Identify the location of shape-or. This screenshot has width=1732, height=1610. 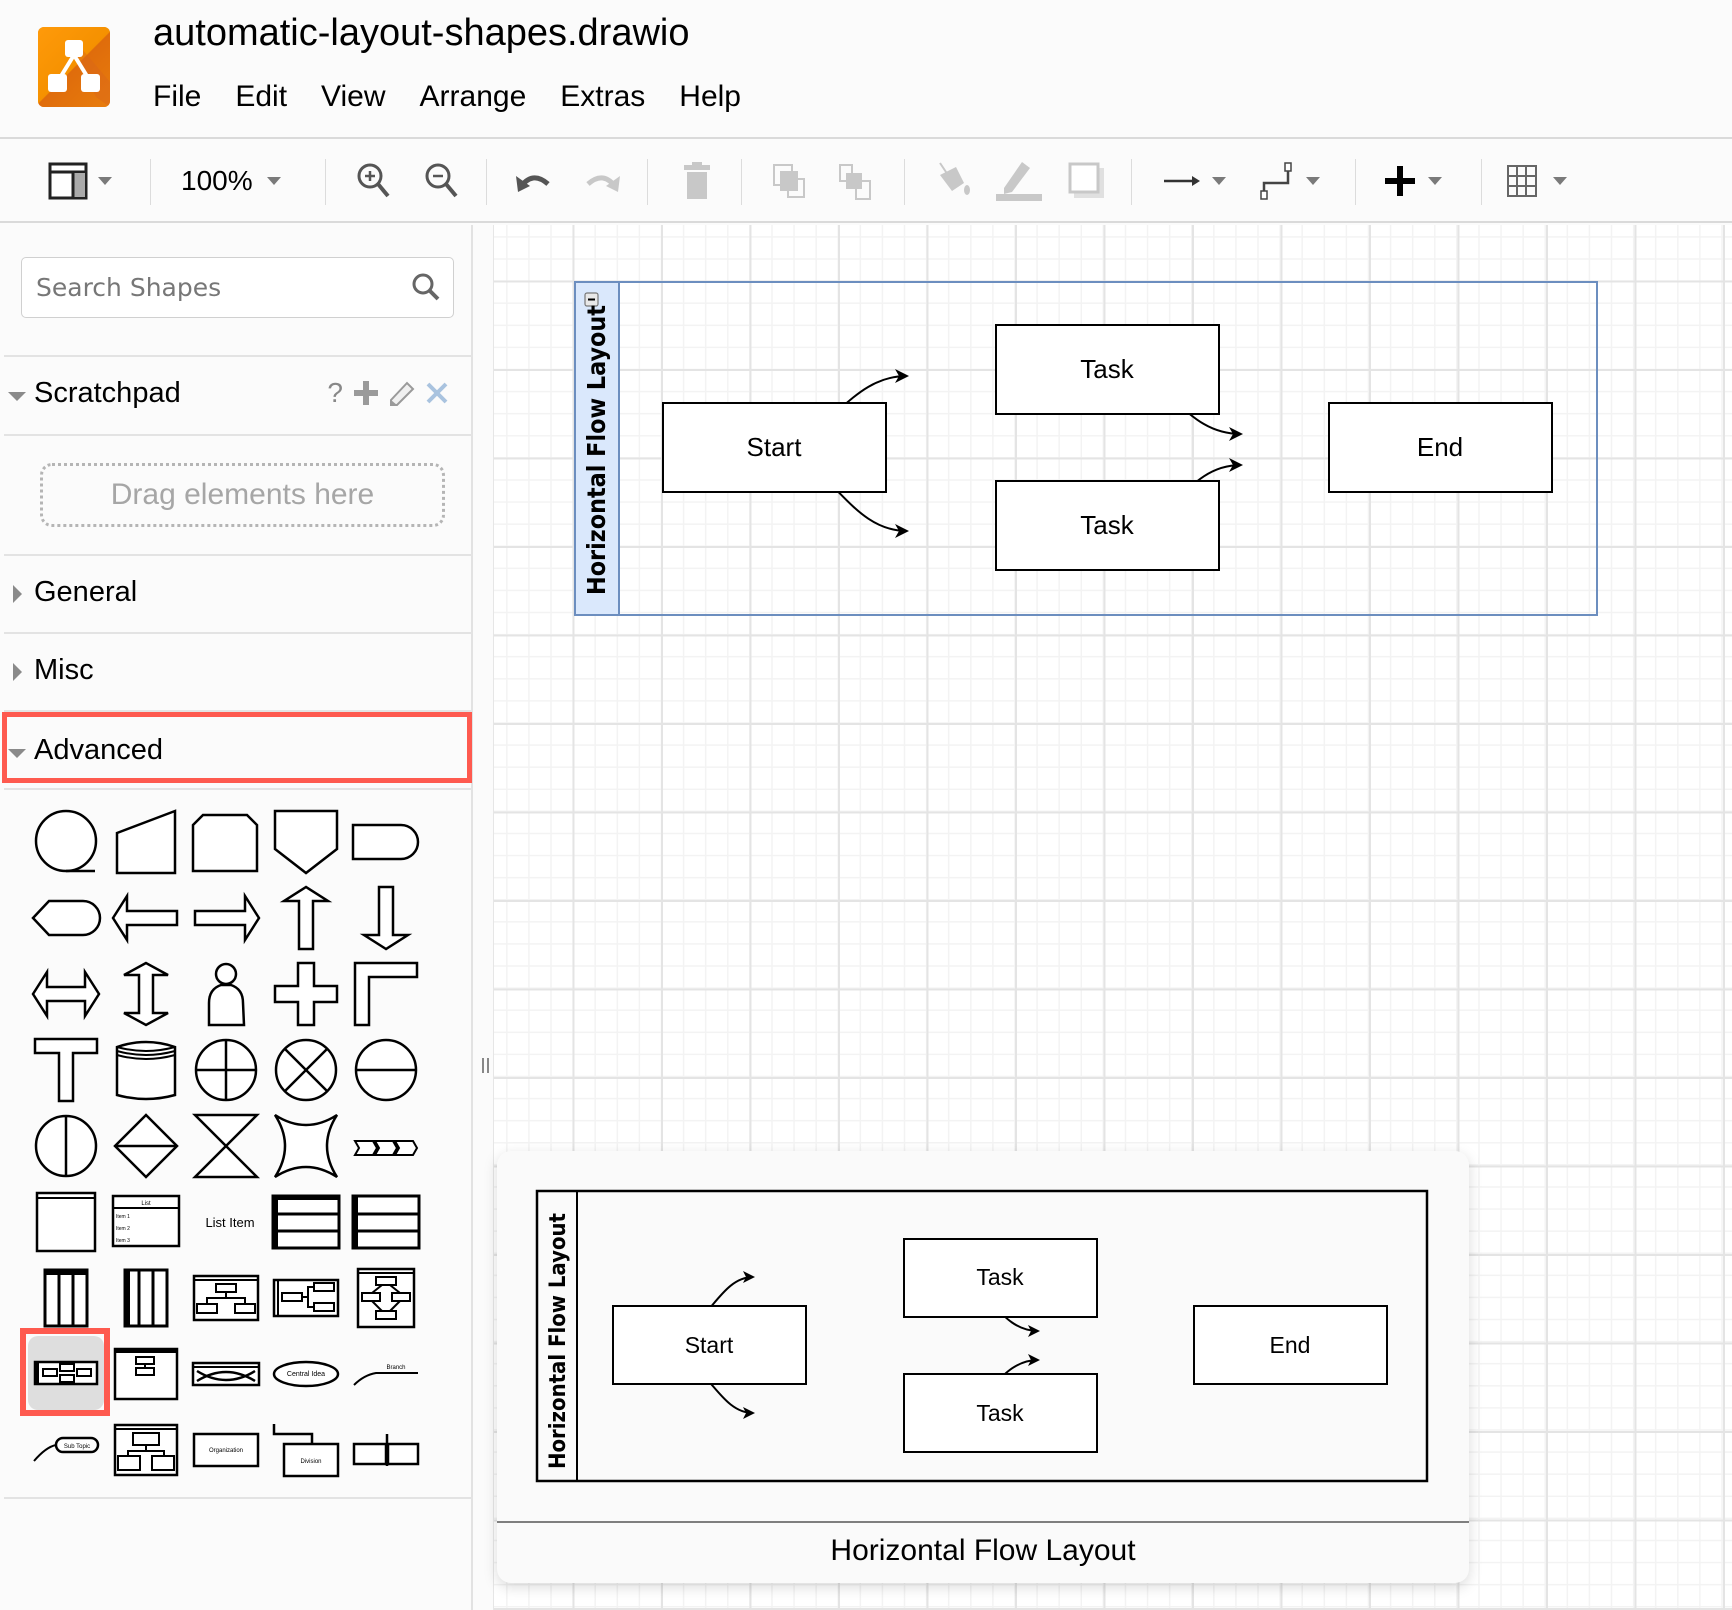
(226, 1070).